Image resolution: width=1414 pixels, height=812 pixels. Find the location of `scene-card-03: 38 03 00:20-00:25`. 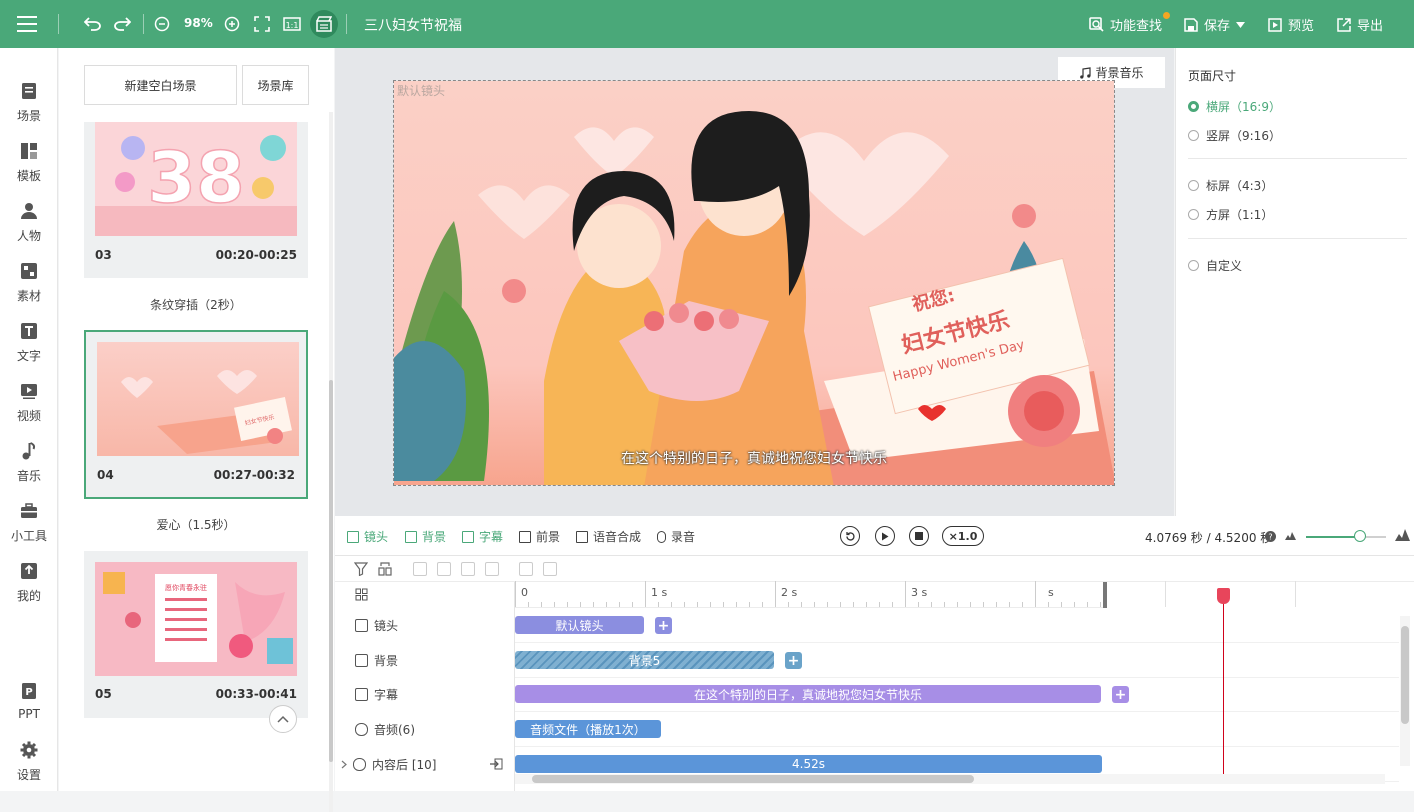

scene-card-03: 38 03 00:20-00:25 is located at coordinates (196, 200).